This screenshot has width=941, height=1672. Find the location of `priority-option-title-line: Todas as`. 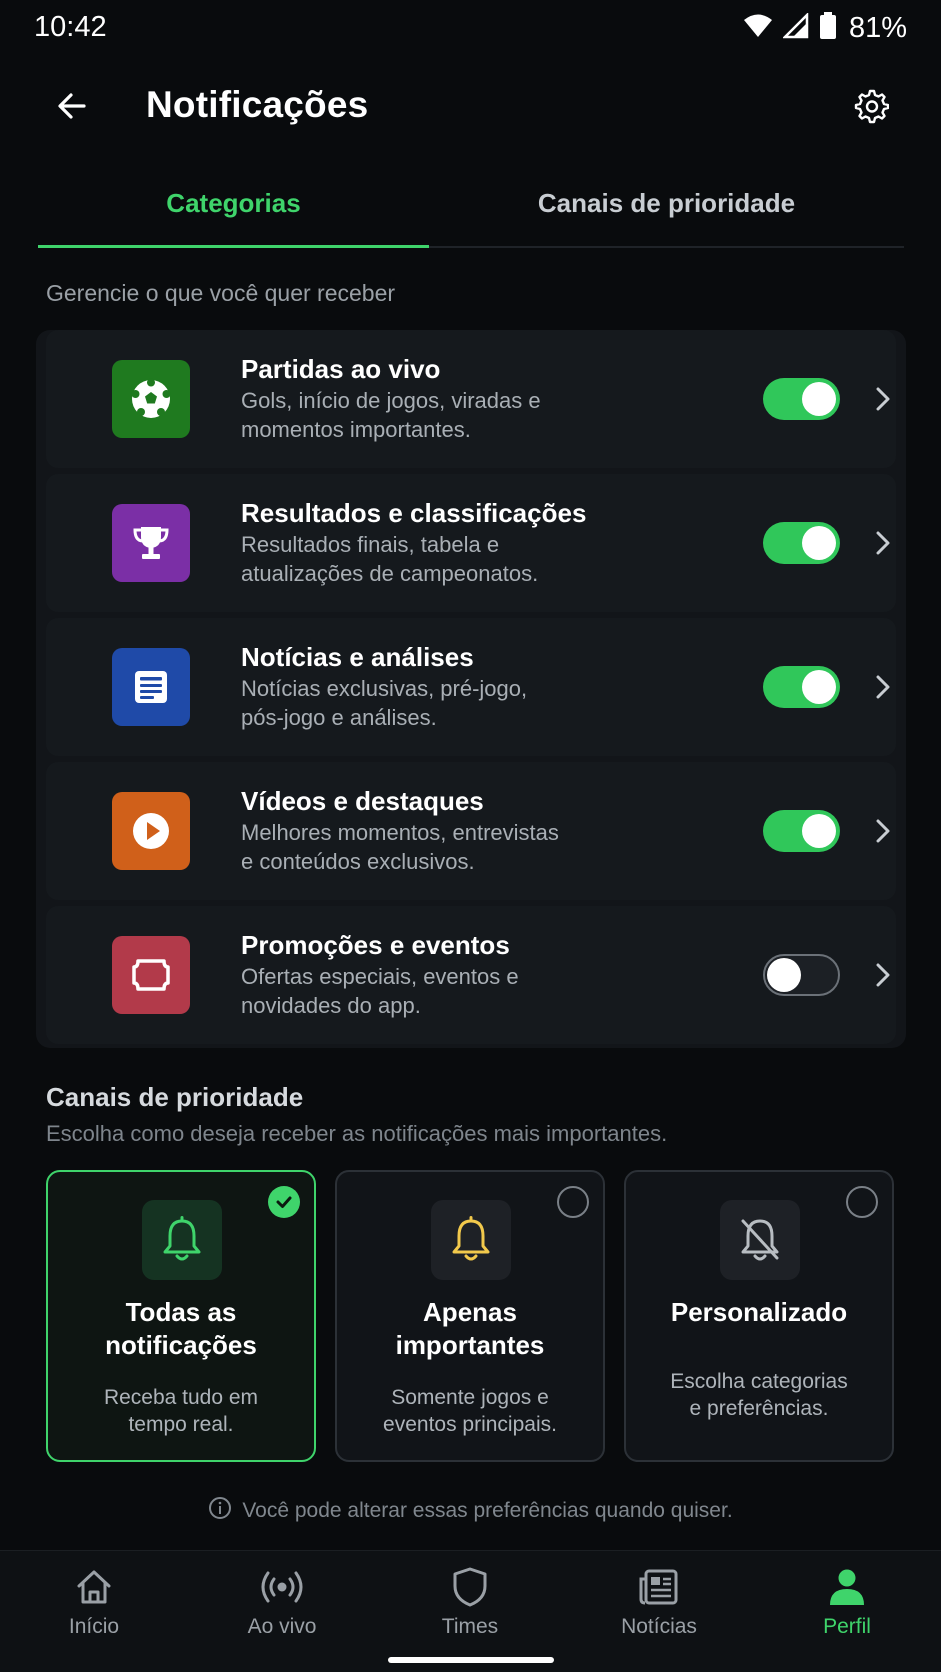

priority-option-title-line: Todas as is located at coordinates (181, 1312).